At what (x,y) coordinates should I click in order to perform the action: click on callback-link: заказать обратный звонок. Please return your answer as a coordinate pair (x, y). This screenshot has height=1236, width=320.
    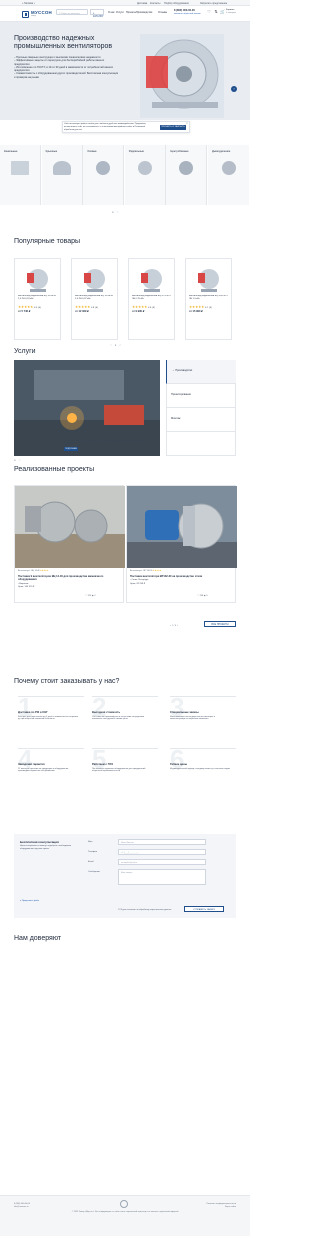
    Looking at the image, I should click on (187, 14).